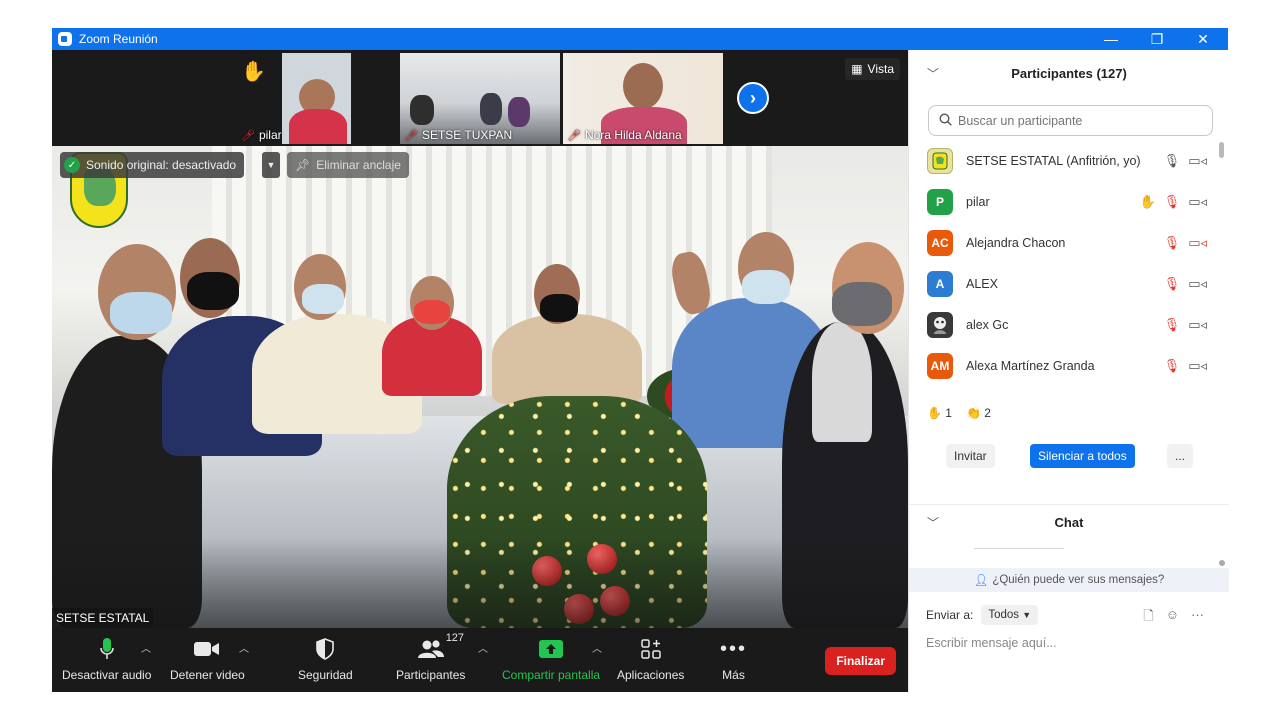 The image size is (1280, 720). What do you see at coordinates (978, 201) in the screenshot?
I see `participant-name: pilar` at bounding box center [978, 201].